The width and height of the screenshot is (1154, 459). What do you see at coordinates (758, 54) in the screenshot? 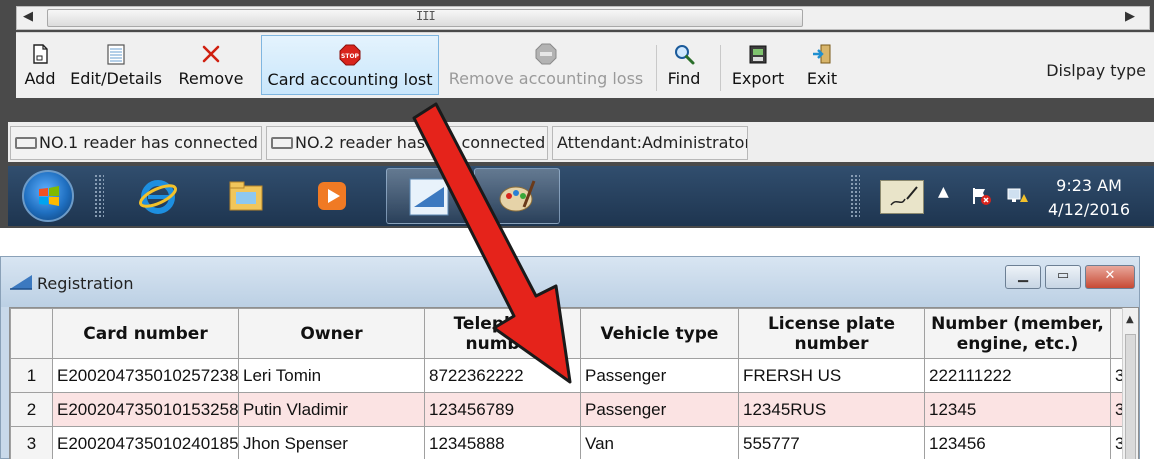
I see `export-icon` at bounding box center [758, 54].